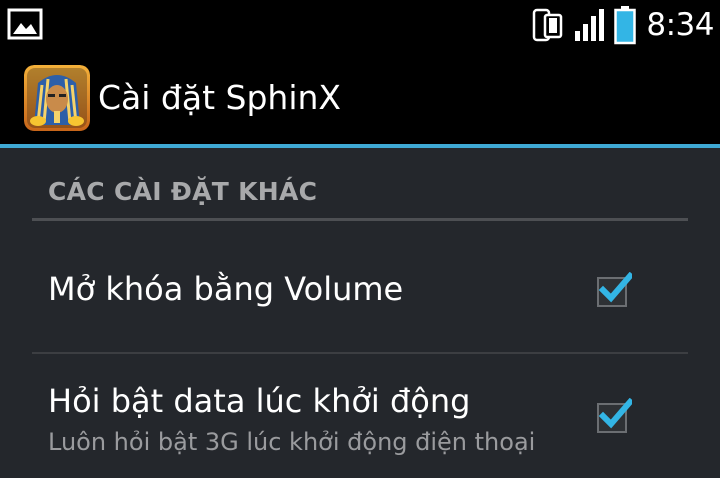 This screenshot has height=478, width=720. Describe the element at coordinates (360, 146) in the screenshot. I see `action-bar-underline` at that location.